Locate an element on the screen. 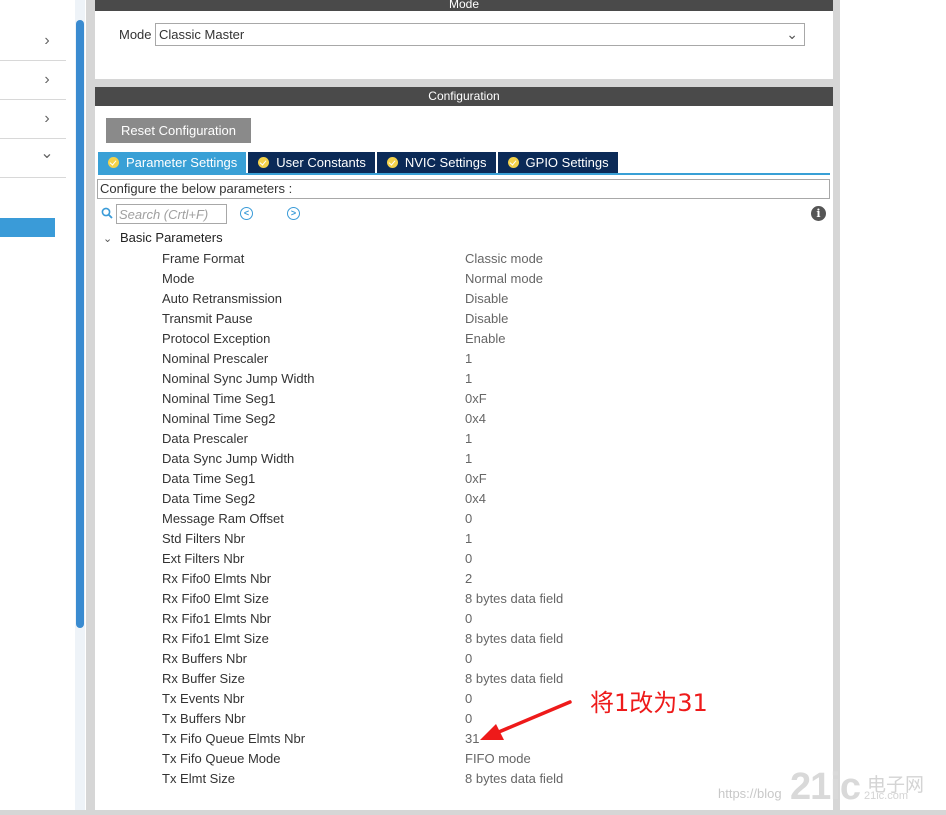 This screenshot has width=946, height=815. sidebar-item-2: › is located at coordinates (33, 80).